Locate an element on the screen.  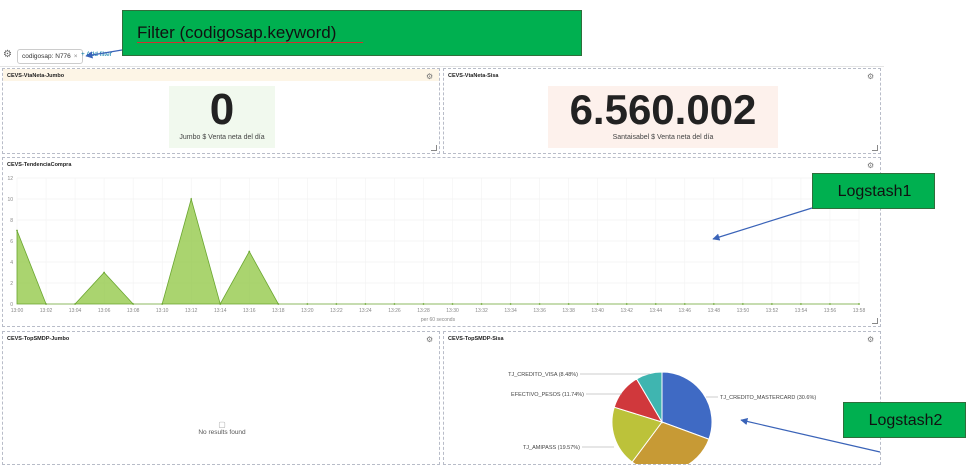
x-tick-label: 13:00 is located at coordinates (17, 311).